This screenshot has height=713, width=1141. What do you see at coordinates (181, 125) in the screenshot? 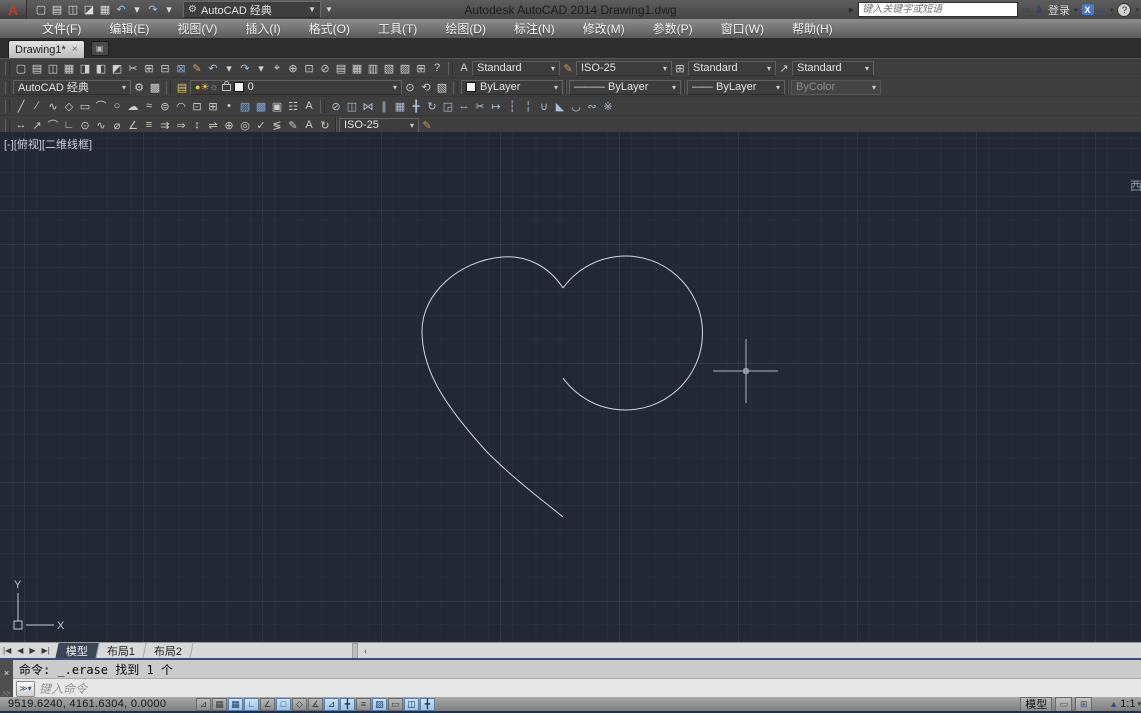
I see `continue-dimension-icon: ⇒` at bounding box center [181, 125].